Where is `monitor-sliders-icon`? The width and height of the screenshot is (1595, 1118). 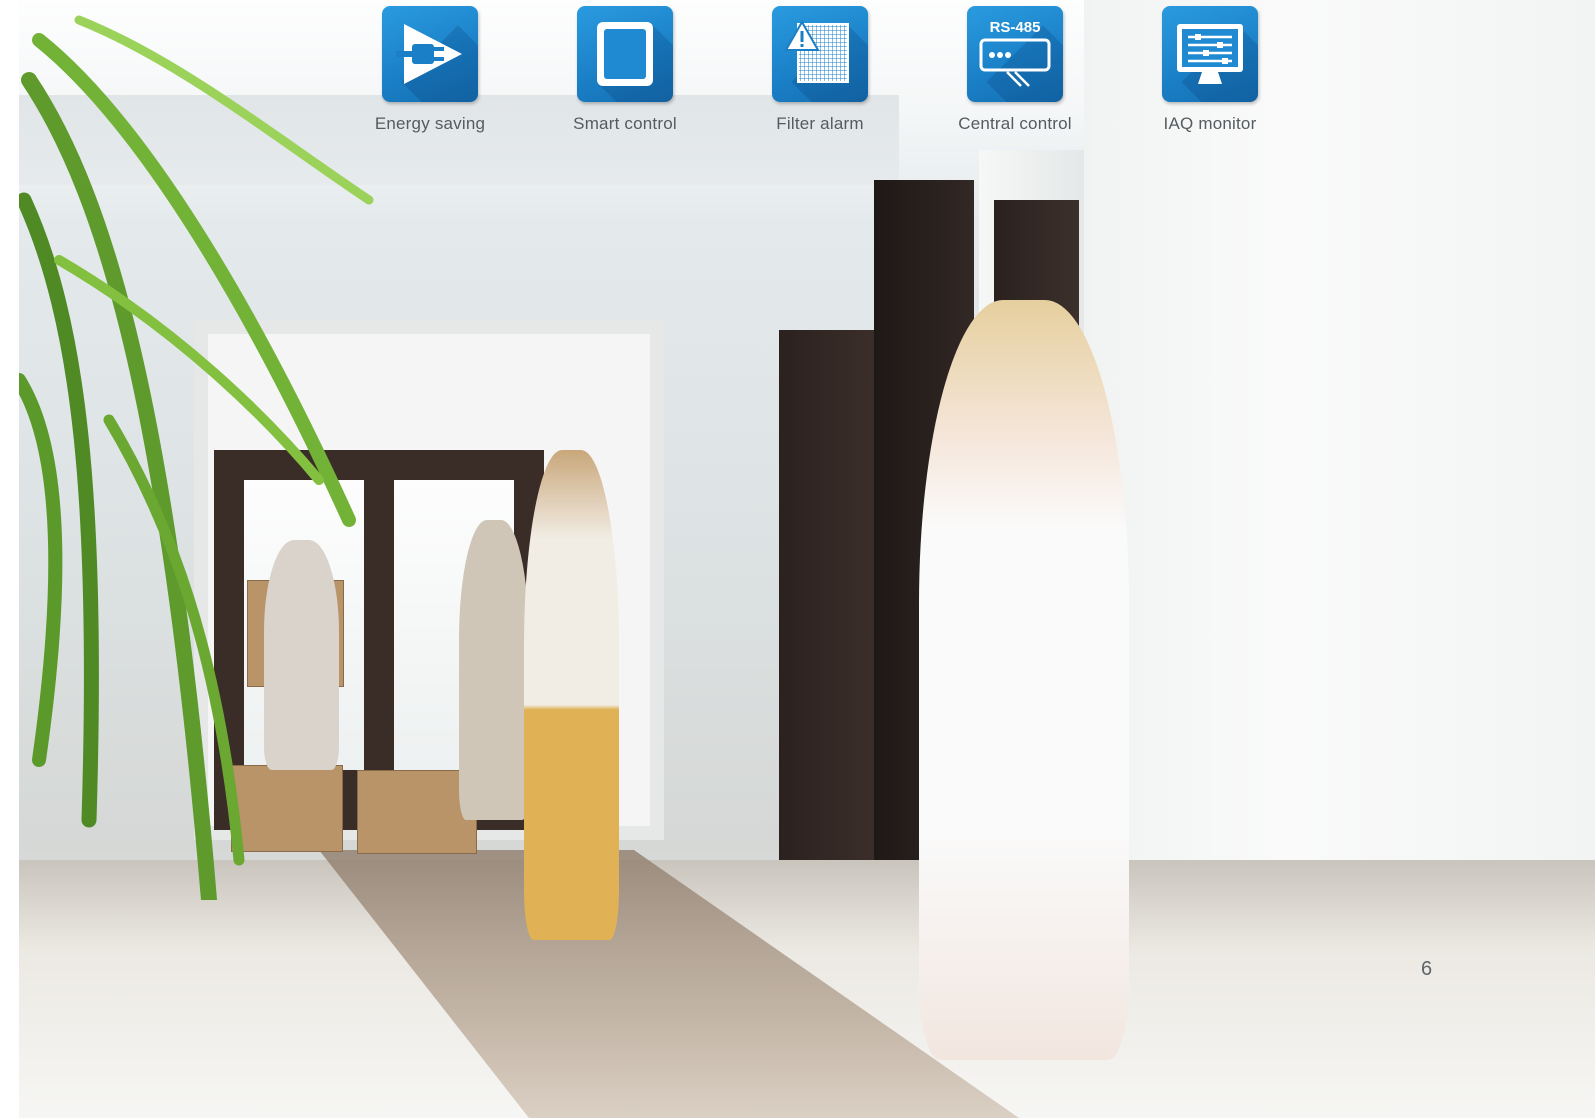 monitor-sliders-icon is located at coordinates (1210, 54).